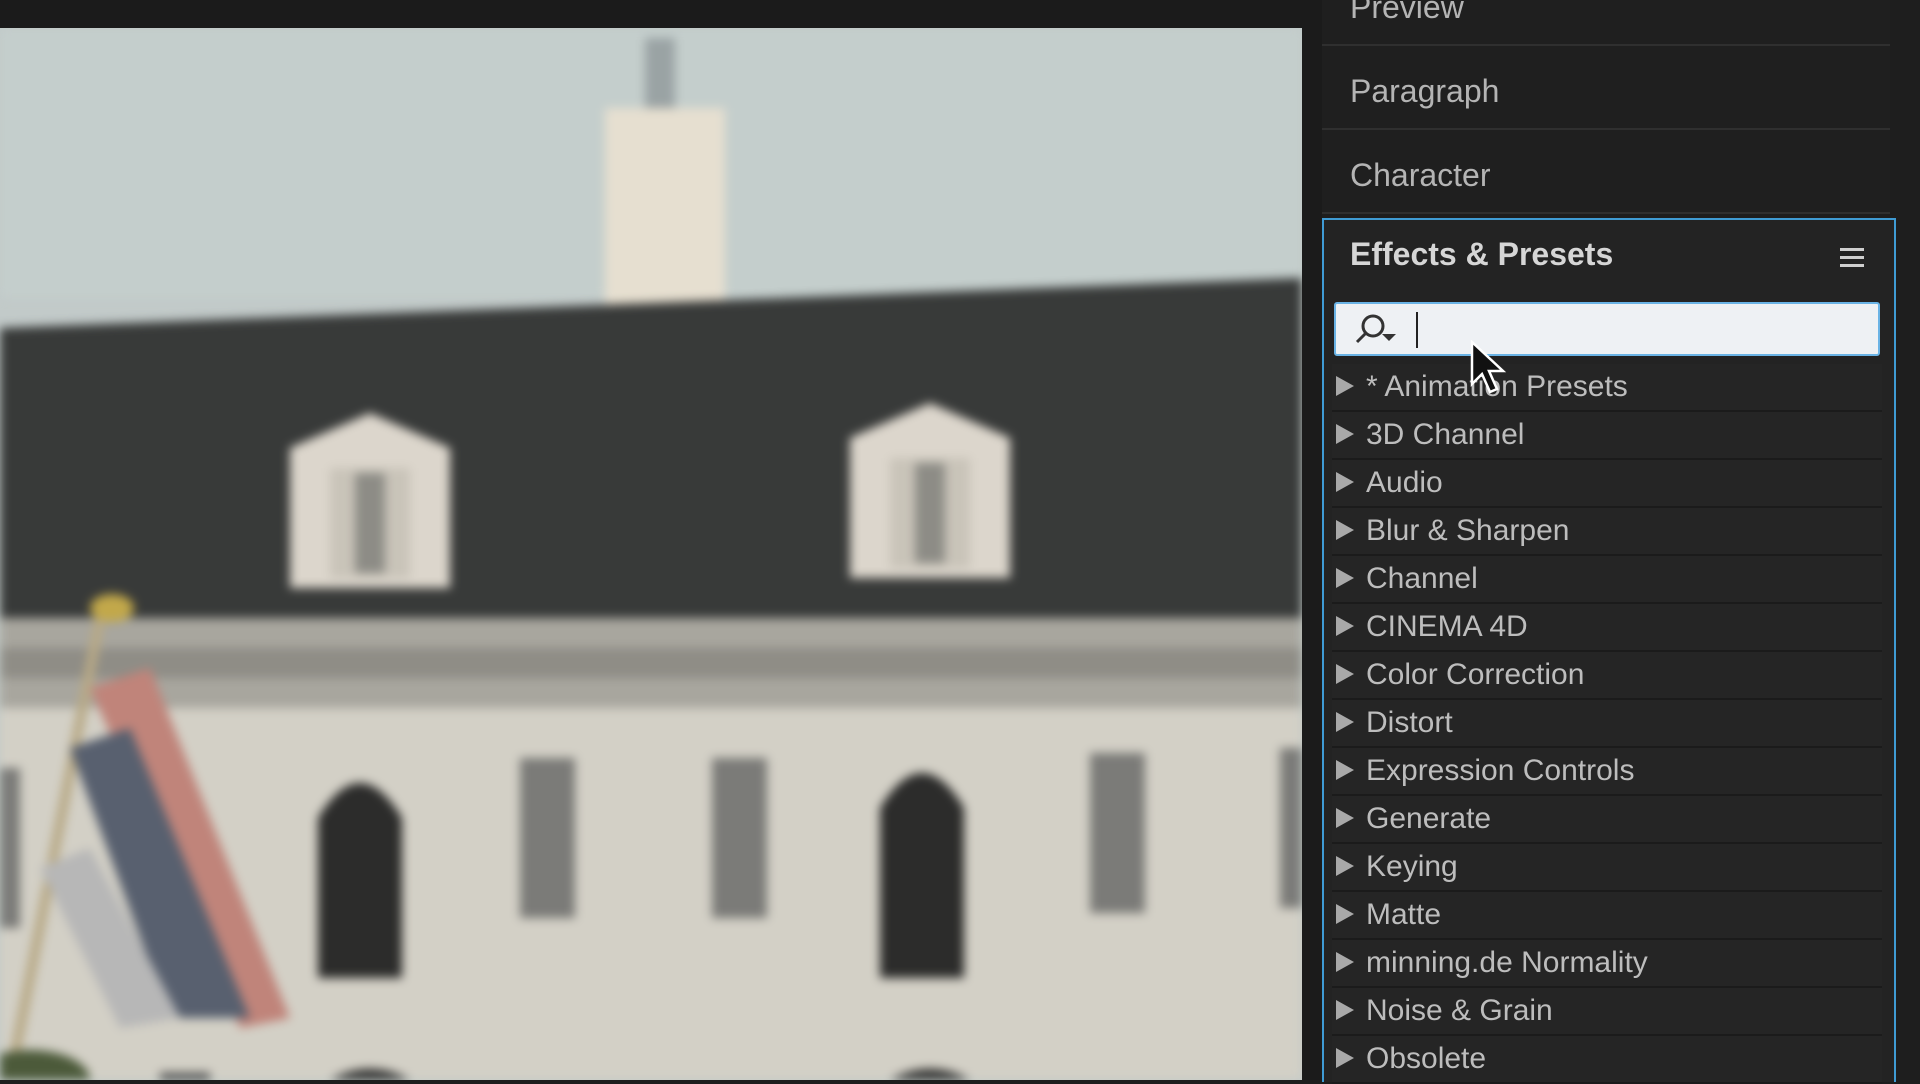 The height and width of the screenshot is (1084, 1920). Describe the element at coordinates (1404, 914) in the screenshot. I see `effects-category-label: Matte` at that location.